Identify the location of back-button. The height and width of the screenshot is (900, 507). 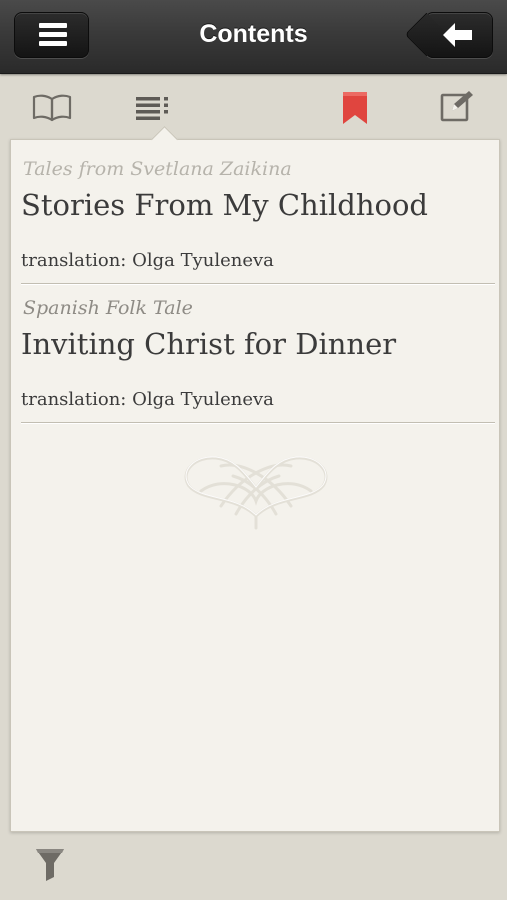
(448, 35).